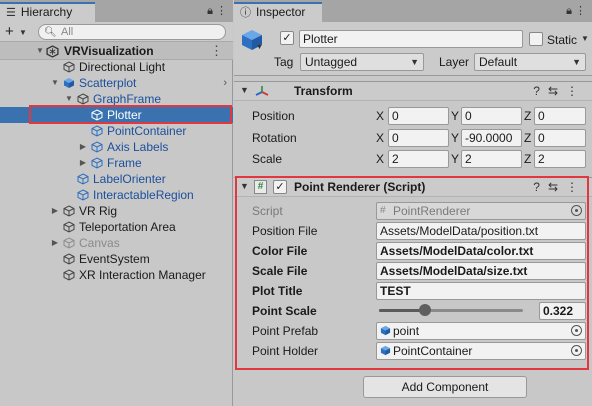 This screenshot has height=406, width=592. Describe the element at coordinates (536, 39) in the screenshot. I see `static-checkbox` at that location.